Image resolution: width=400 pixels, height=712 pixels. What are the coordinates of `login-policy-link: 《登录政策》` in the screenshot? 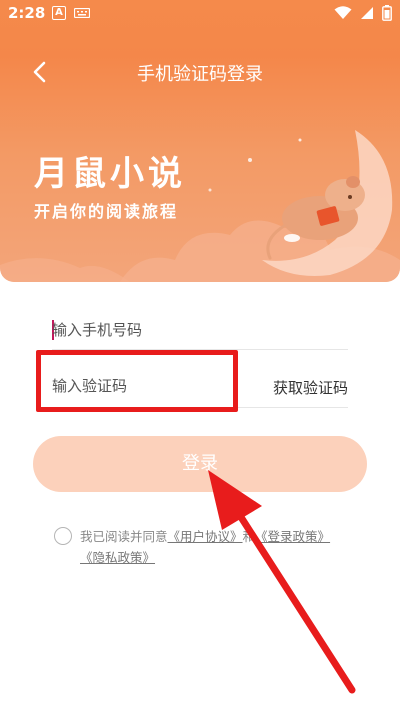 It's located at (292, 536).